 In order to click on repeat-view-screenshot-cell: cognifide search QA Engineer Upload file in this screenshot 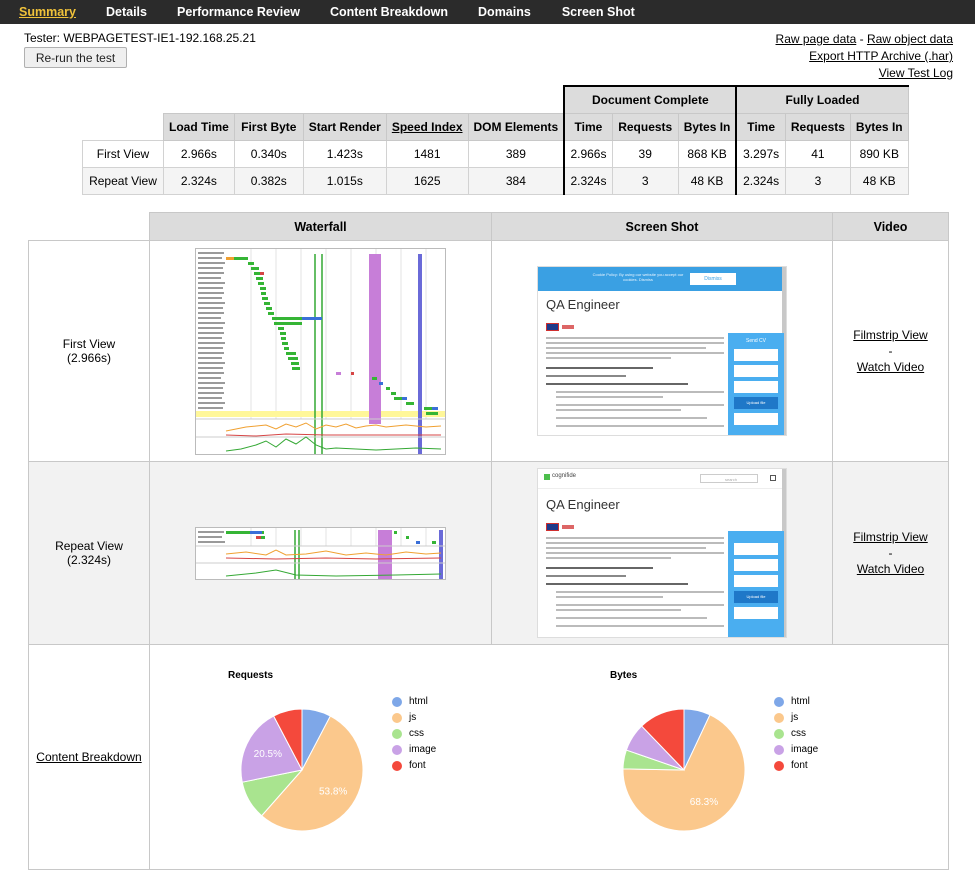, I will do `click(662, 553)`.